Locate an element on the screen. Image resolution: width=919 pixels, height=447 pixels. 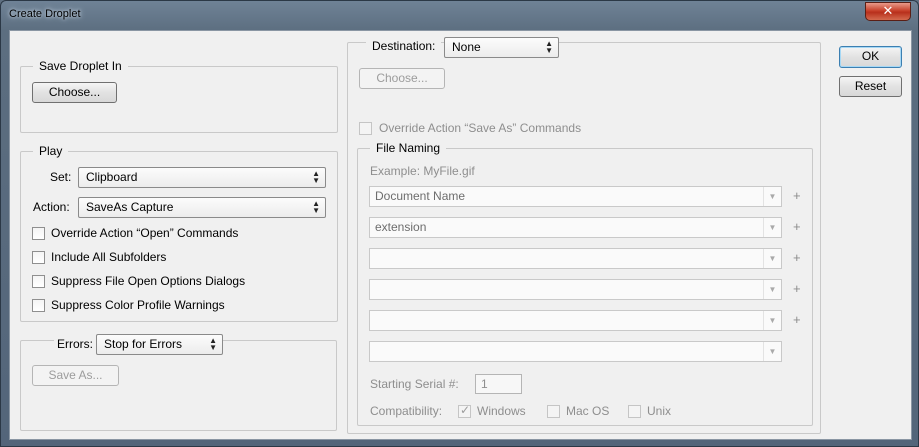
close-icon: ✕ is located at coordinates (888, 10).